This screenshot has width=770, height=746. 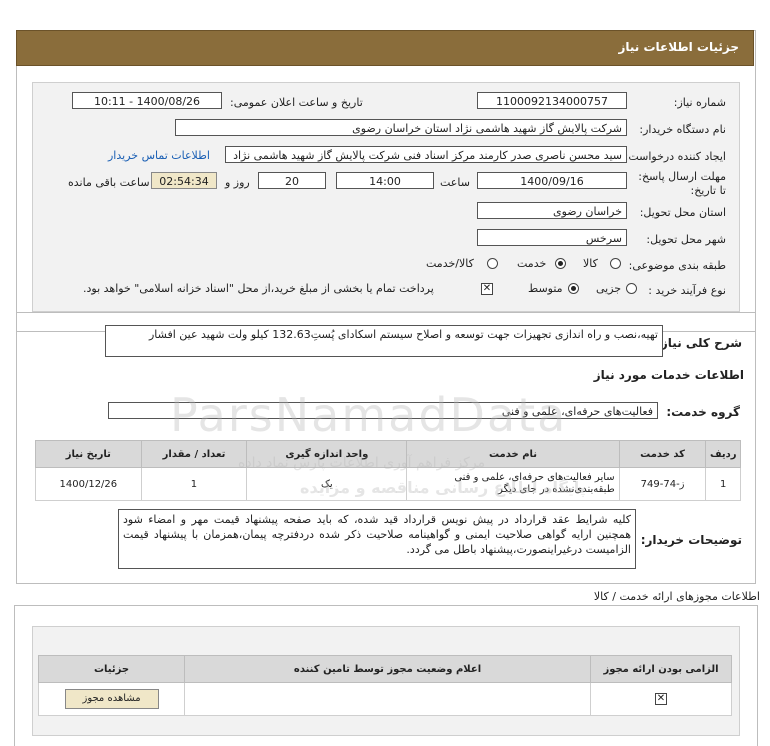 I want to click on process-option-minor: جزیی, so click(x=609, y=288).